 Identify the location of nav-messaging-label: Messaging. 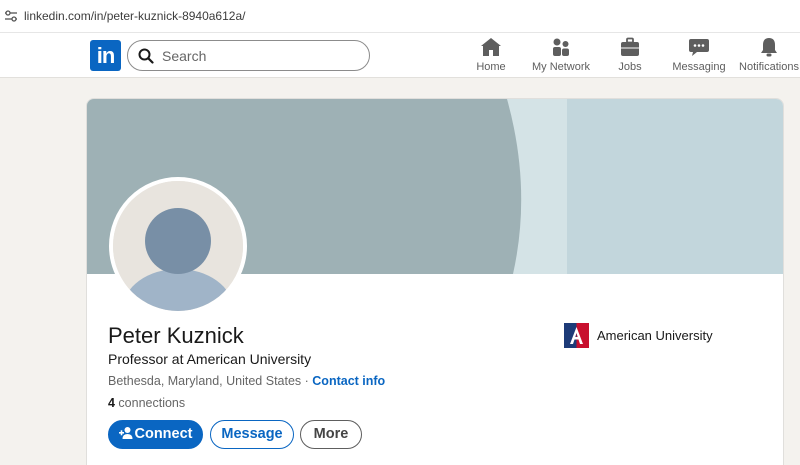
(699, 67).